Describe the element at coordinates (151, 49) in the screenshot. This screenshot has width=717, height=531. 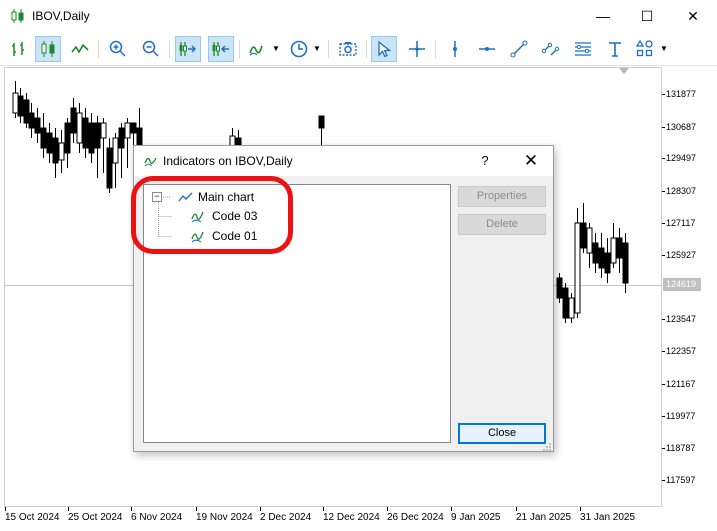
I see `zoom-out-button` at that location.